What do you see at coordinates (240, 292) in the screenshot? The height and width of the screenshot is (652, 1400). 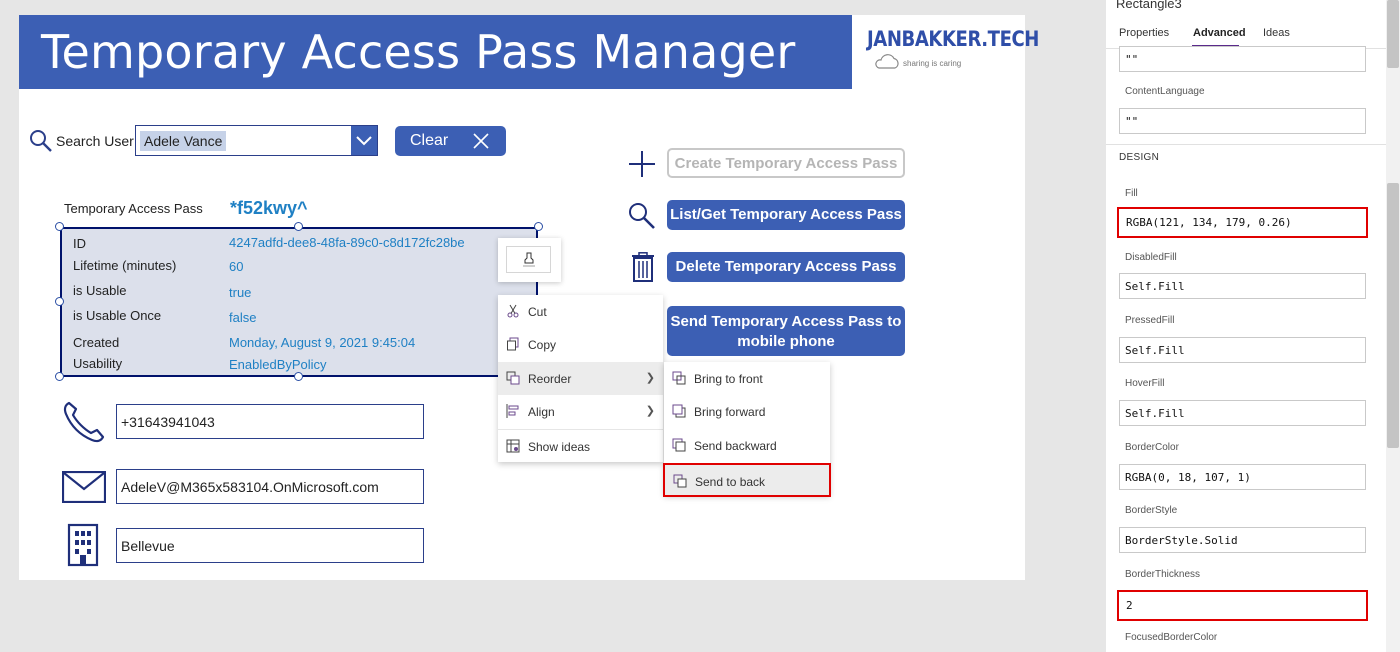 I see `tap-row-value: true` at bounding box center [240, 292].